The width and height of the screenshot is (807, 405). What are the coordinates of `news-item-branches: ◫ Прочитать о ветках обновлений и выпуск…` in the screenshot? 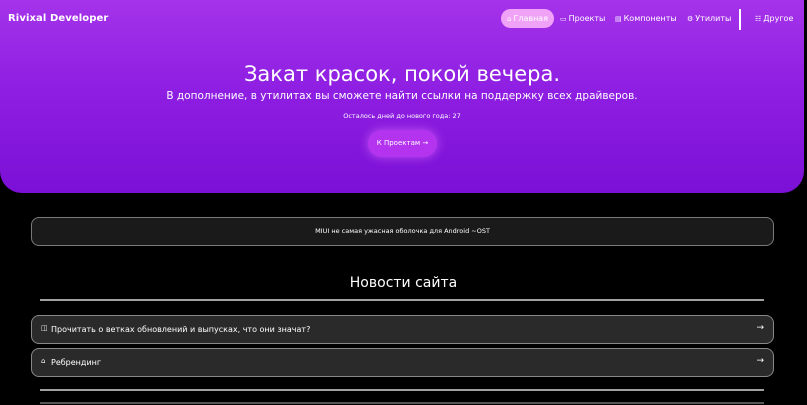 It's located at (402, 329).